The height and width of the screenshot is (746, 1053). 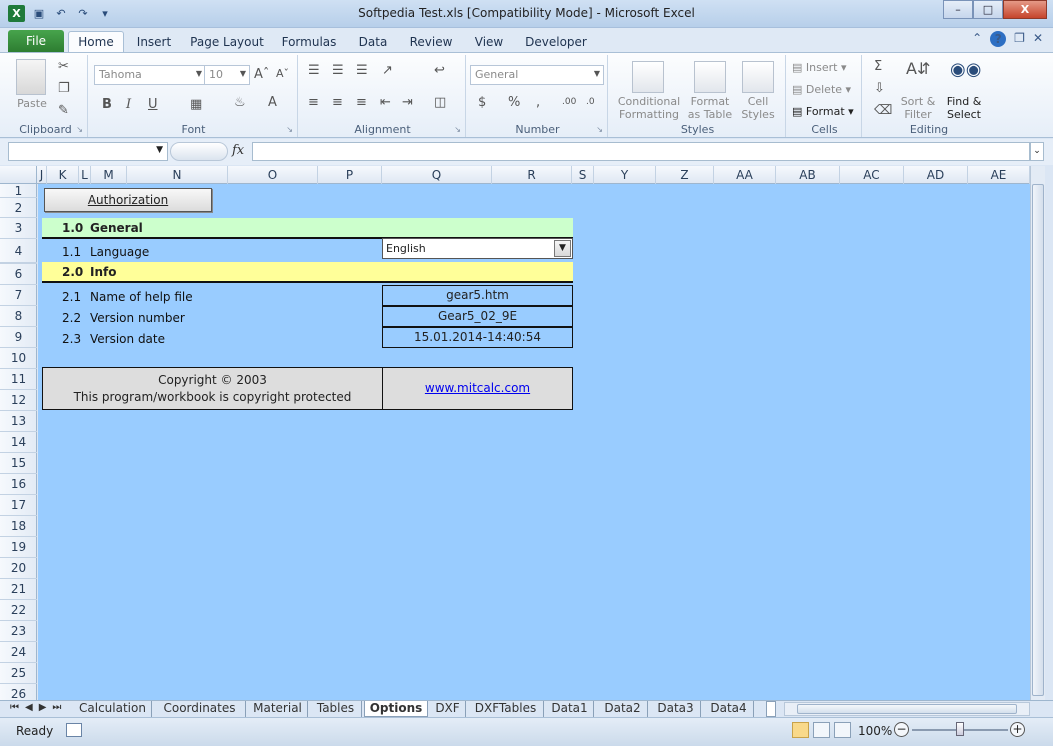 What do you see at coordinates (18, 295) in the screenshot?
I see `row-header: 7` at bounding box center [18, 295].